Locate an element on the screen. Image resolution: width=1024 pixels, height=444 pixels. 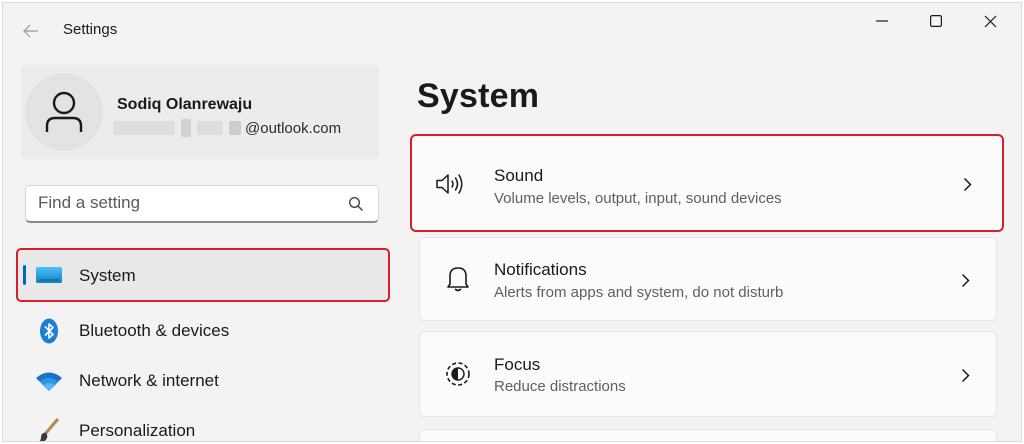
brush-icon is located at coordinates (49, 429).